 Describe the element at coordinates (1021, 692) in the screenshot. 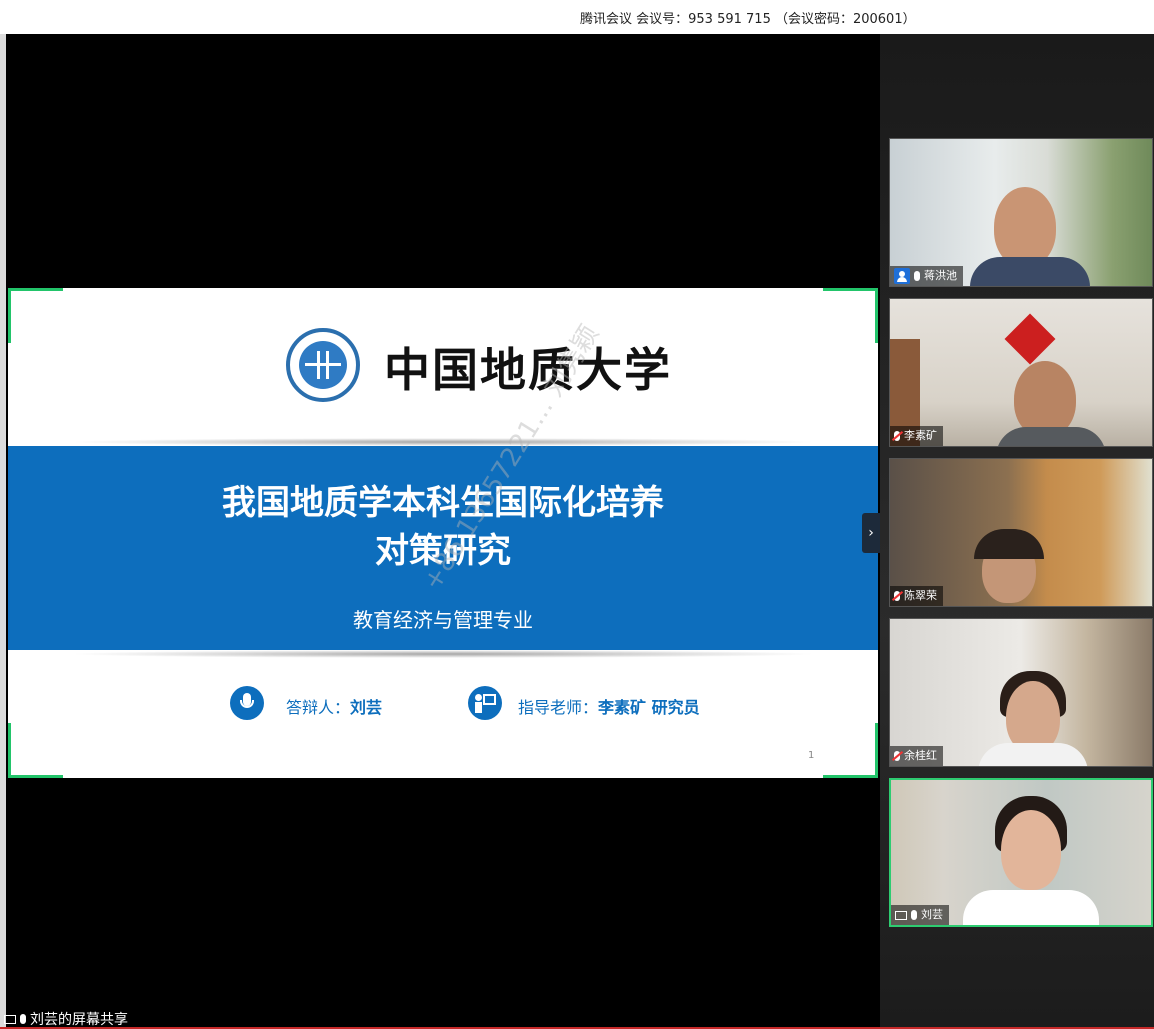

I see `participant-video-tile: 余桂红` at that location.